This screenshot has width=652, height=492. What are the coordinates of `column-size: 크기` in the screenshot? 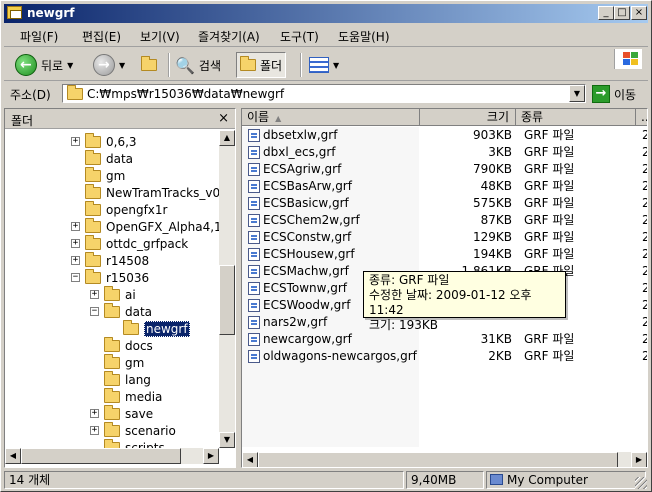 It's located at (468, 117).